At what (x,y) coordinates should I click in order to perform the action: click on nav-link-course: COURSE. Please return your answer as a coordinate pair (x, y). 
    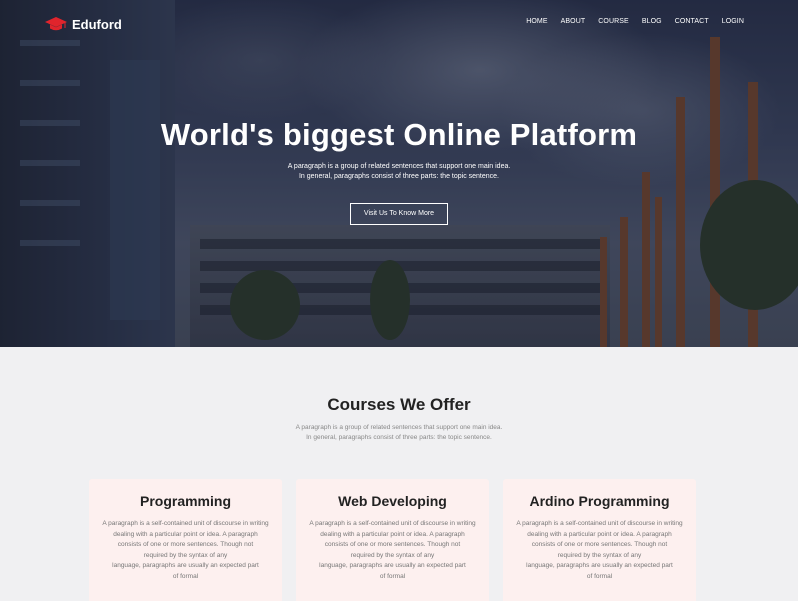
    Looking at the image, I should click on (613, 21).